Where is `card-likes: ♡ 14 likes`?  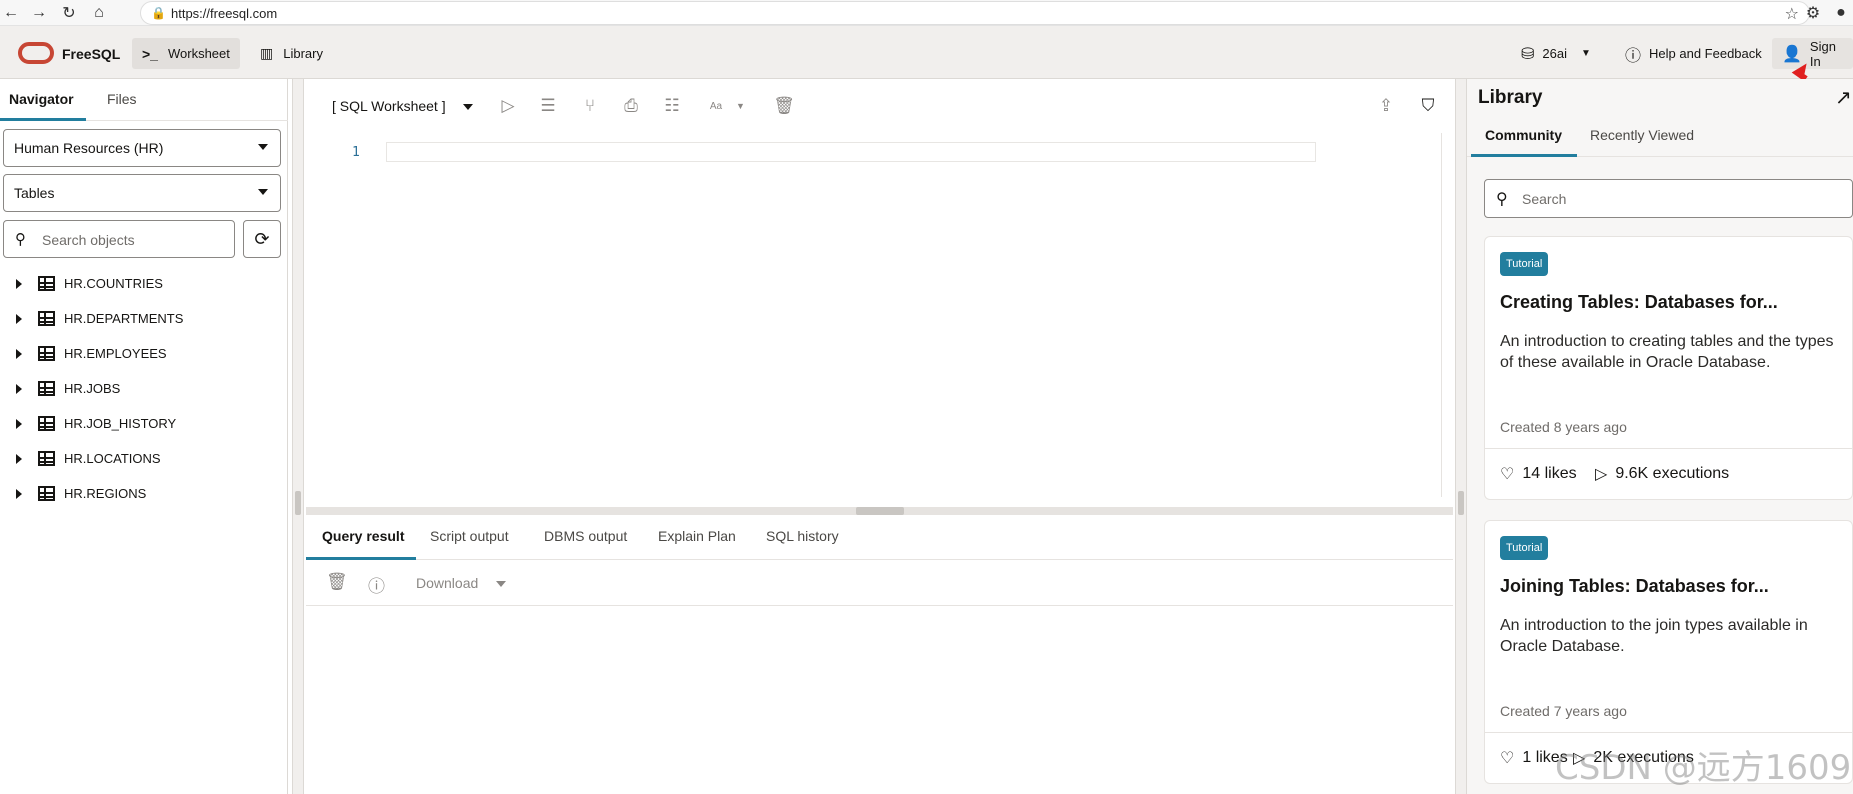 card-likes: ♡ 14 likes is located at coordinates (1538, 474).